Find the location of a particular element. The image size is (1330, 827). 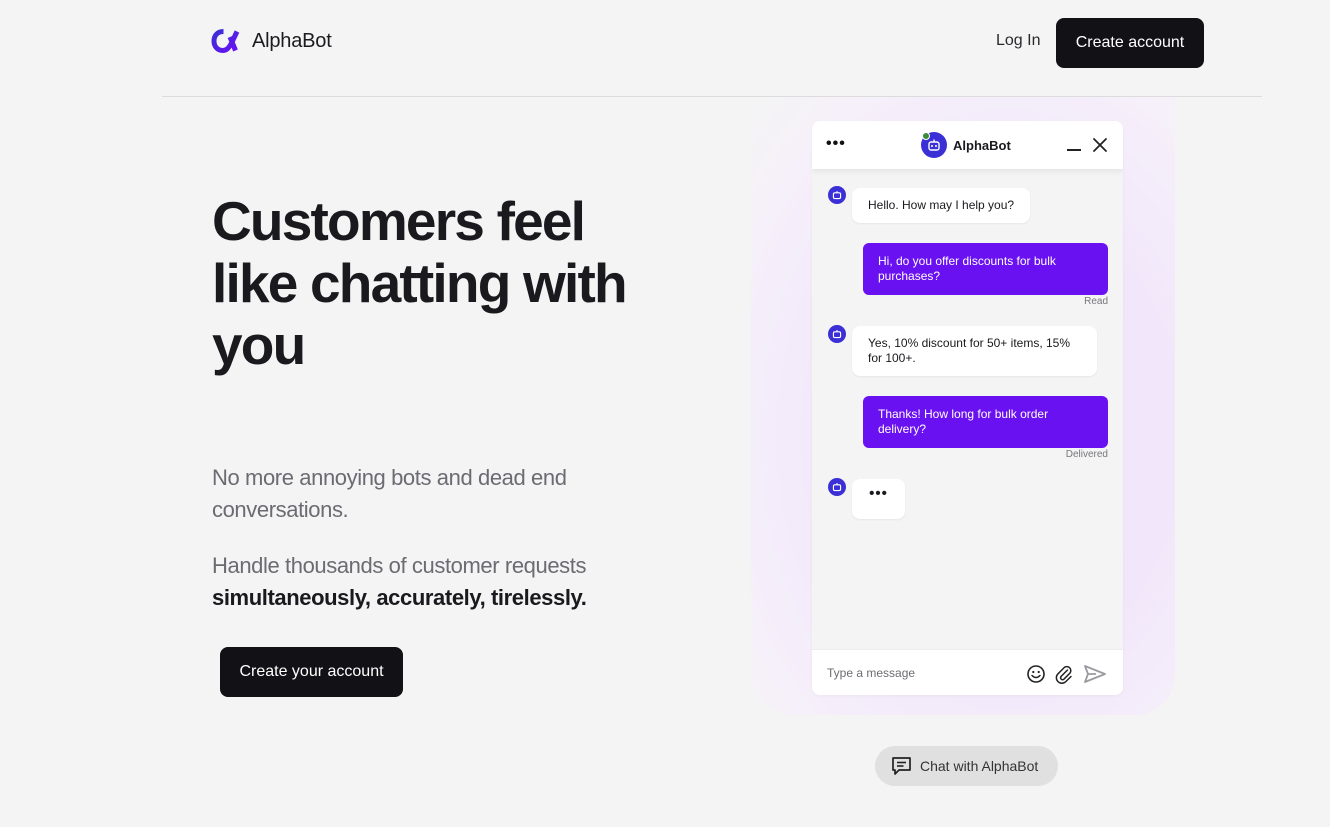

hero-description-plain: Handle thousands of customer requests is located at coordinates (399, 565).